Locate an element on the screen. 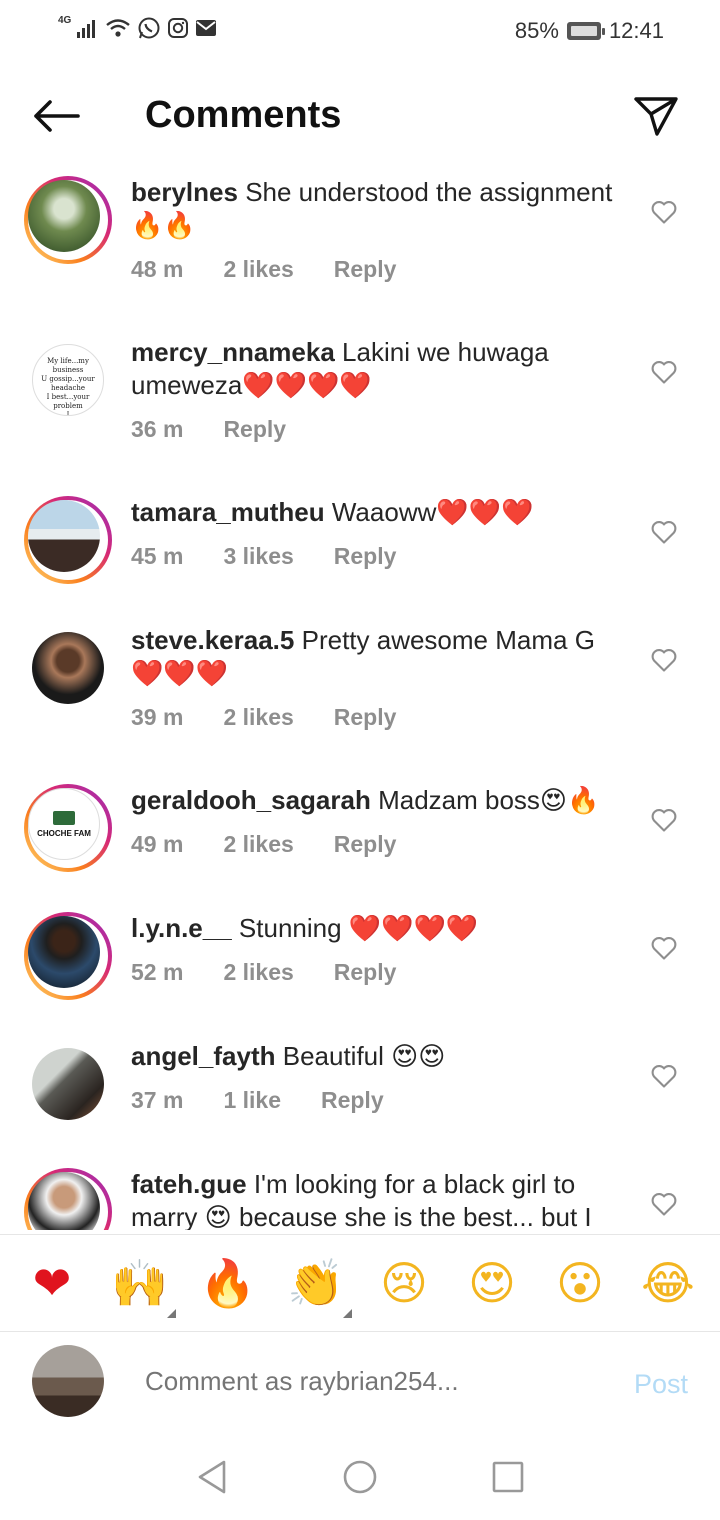 Image resolution: width=720 pixels, height=1520 pixels. clapping-hands-emoji-button: 👏 is located at coordinates (316, 1289).